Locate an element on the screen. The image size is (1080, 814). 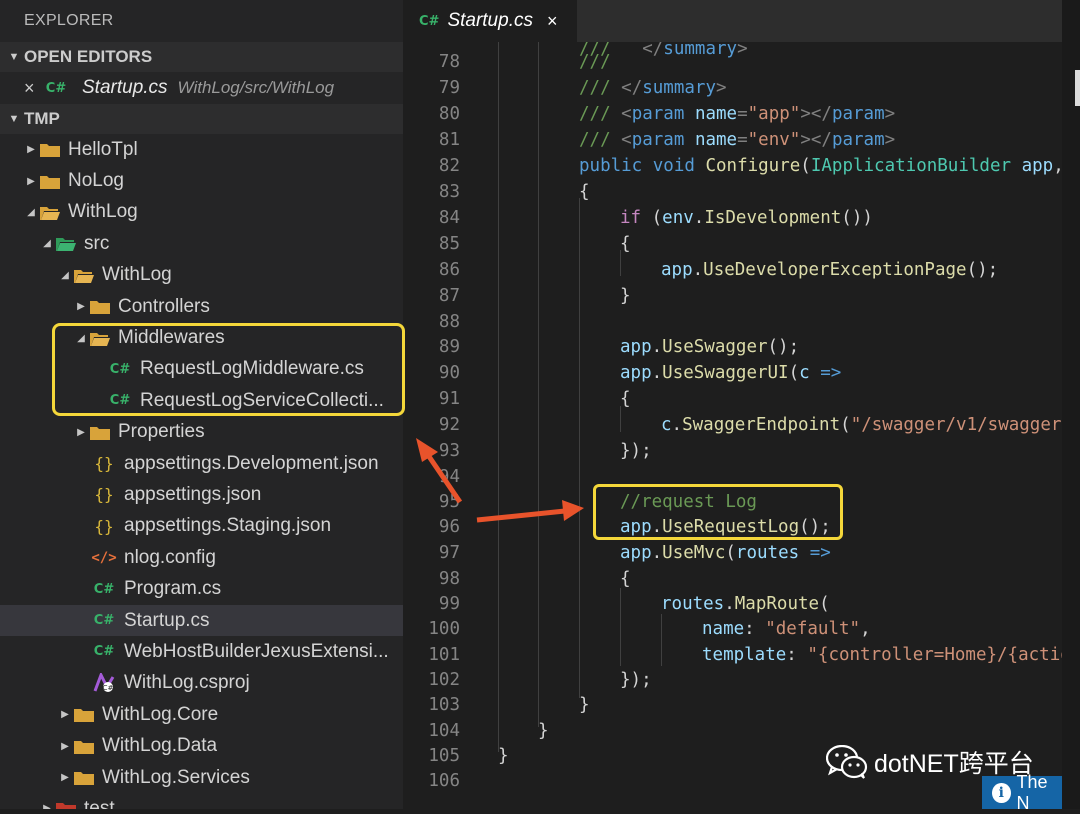
tab-startup: C# Startup.cs × is located at coordinates (490, 21).